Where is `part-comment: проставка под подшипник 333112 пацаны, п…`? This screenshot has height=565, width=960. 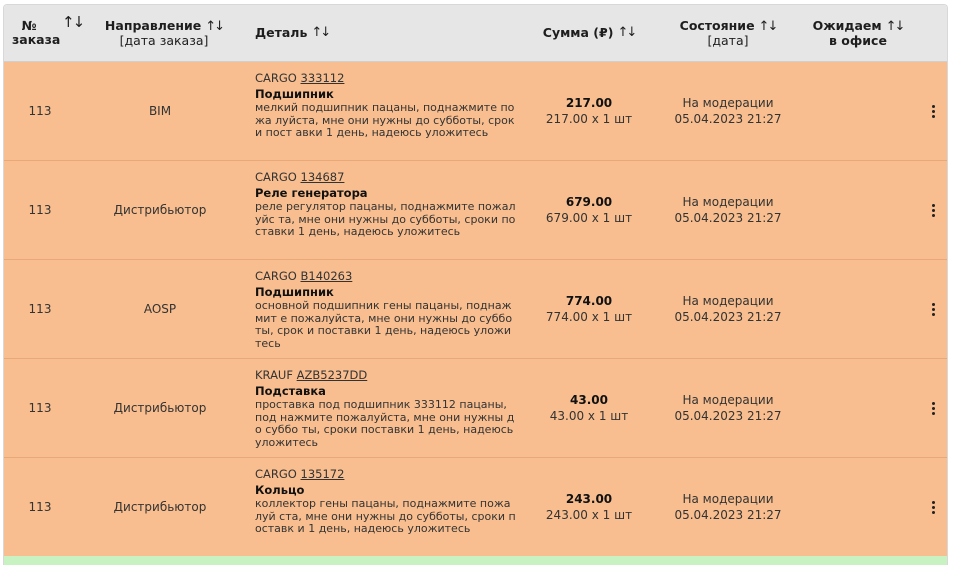
part-comment: проставка под подшипник 333112 пацаны, п… is located at coordinates (385, 423).